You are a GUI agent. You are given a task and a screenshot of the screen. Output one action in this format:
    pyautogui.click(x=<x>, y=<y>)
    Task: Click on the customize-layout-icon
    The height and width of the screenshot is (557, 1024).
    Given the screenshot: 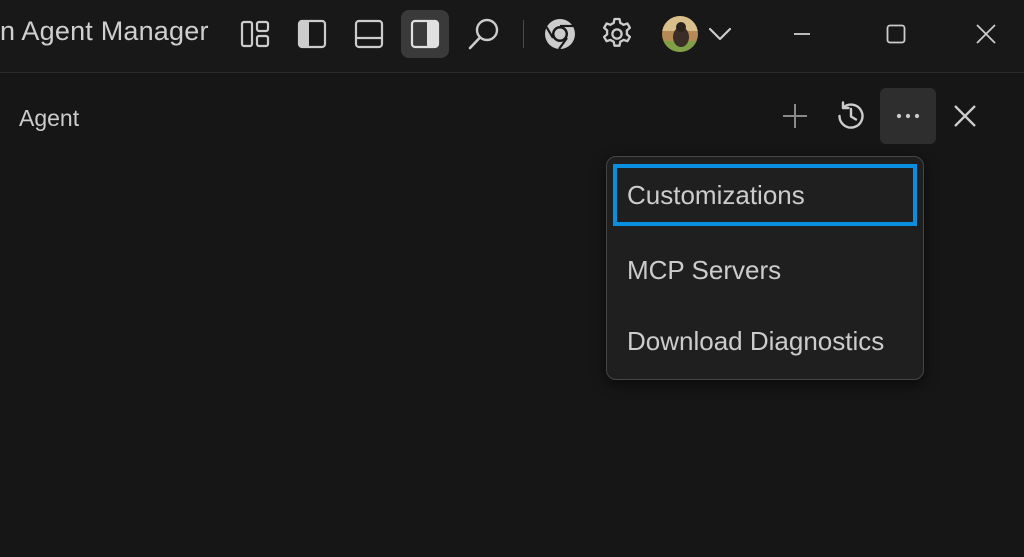 What is the action you would take?
    pyautogui.click(x=256, y=34)
    